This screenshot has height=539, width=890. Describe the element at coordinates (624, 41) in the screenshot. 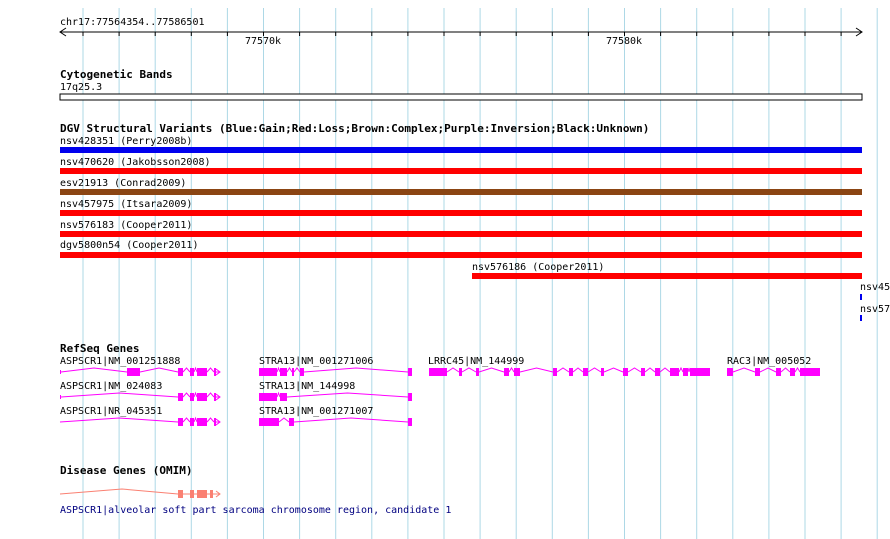

I see `ruler-tick-label: 77580k` at that location.